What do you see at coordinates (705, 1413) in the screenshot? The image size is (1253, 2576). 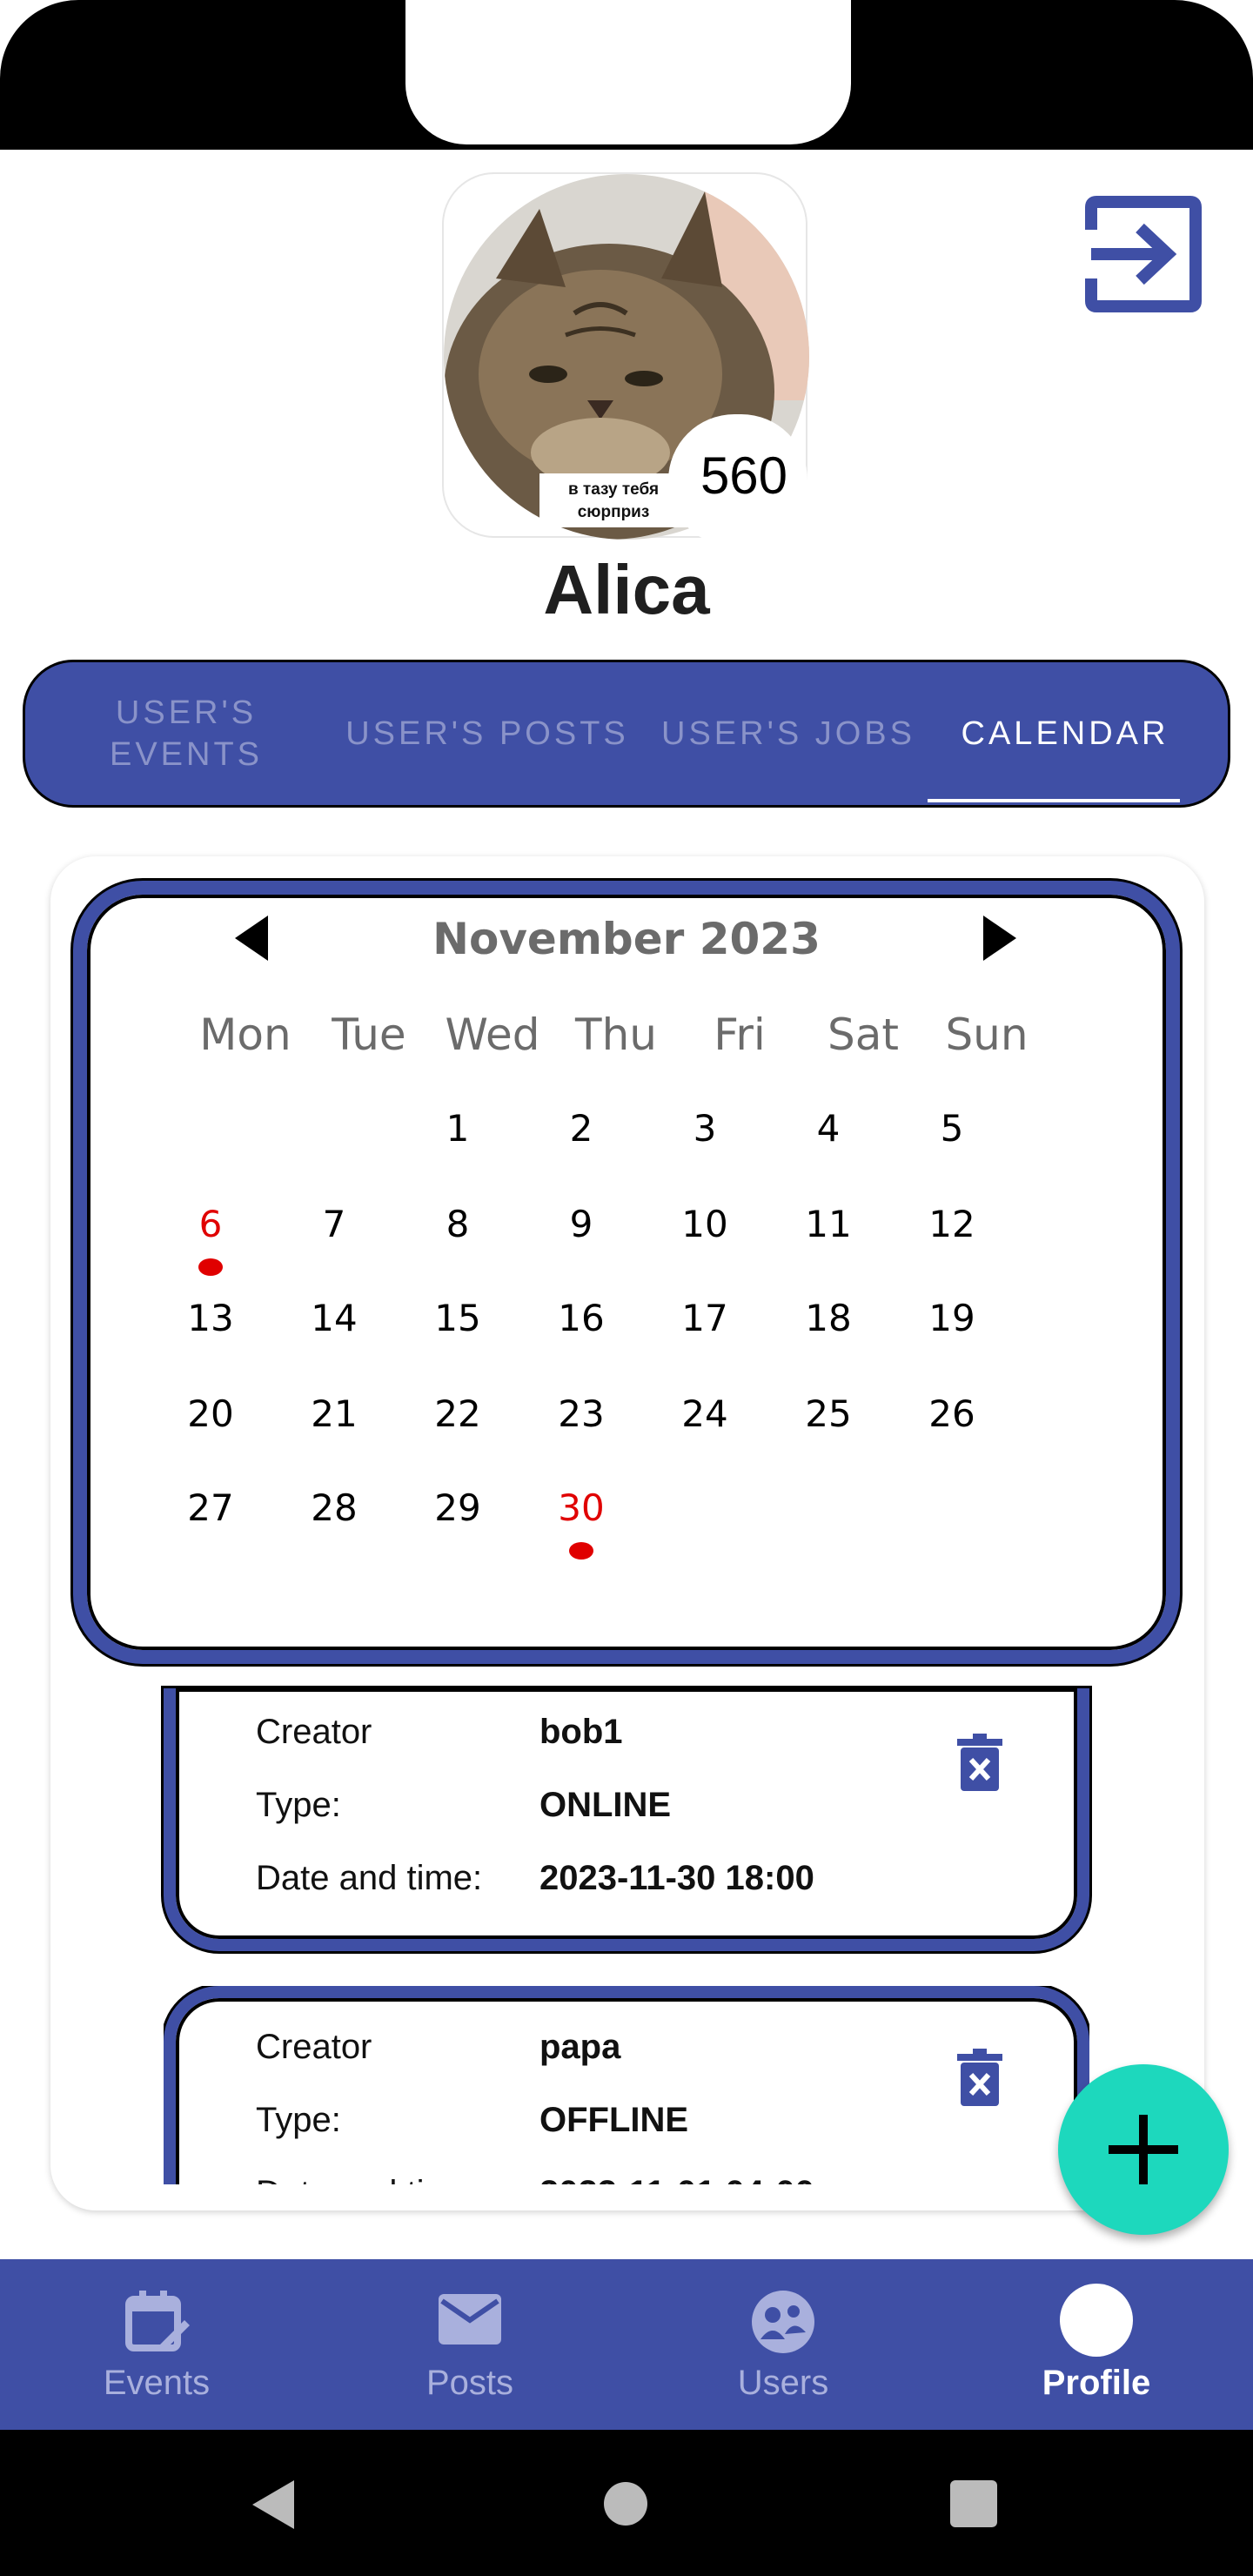 I see `calendar-day: 24` at bounding box center [705, 1413].